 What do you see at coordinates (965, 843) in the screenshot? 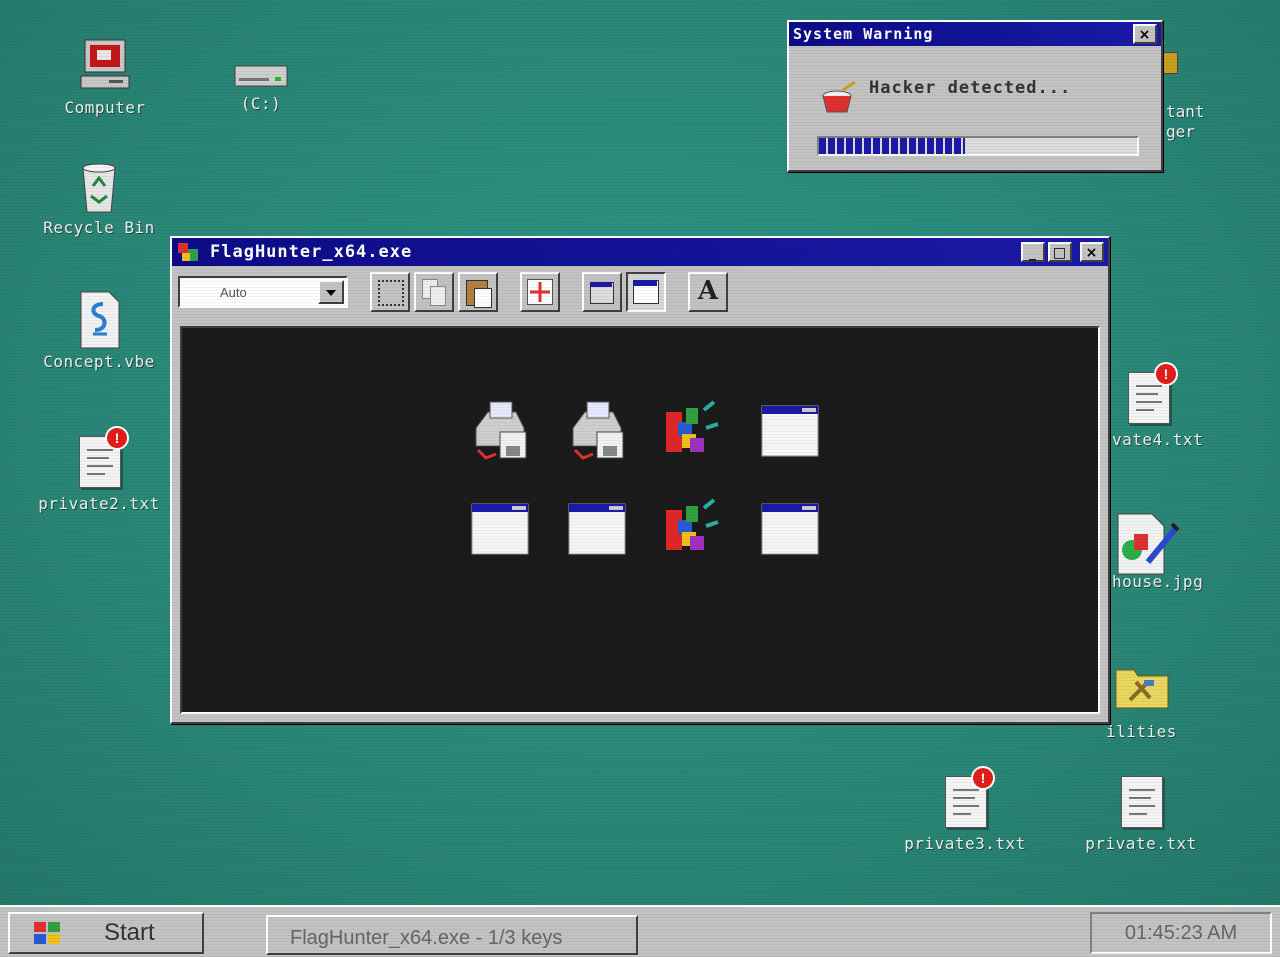
I see `desktop-icon-label: private3.txt` at bounding box center [965, 843].